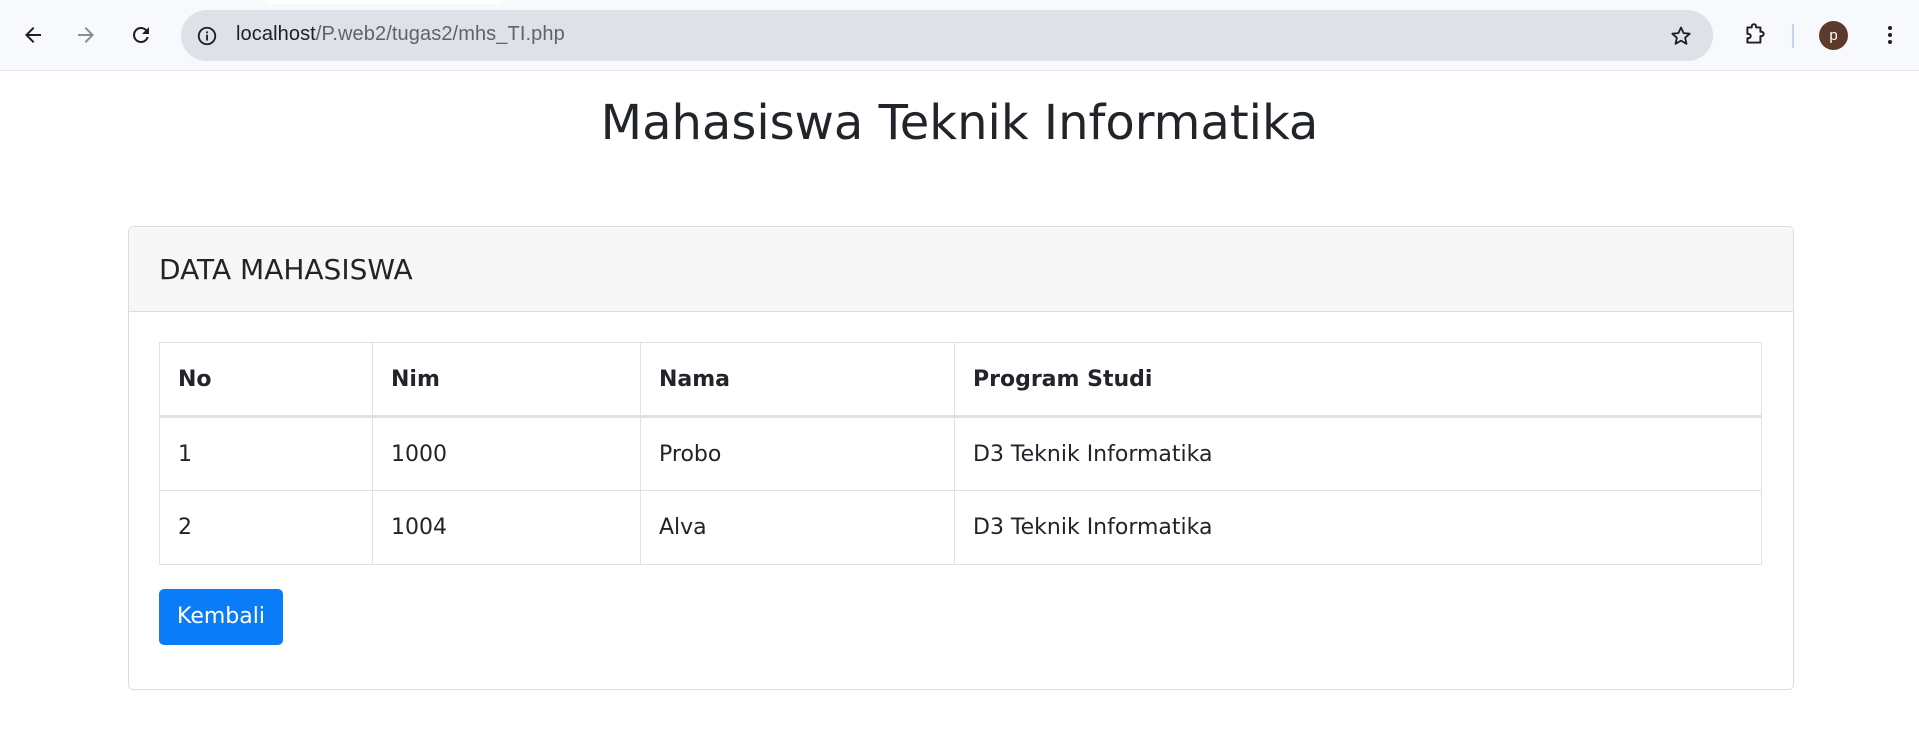 This screenshot has width=1919, height=734. What do you see at coordinates (207, 36) in the screenshot?
I see `site-info-icon` at bounding box center [207, 36].